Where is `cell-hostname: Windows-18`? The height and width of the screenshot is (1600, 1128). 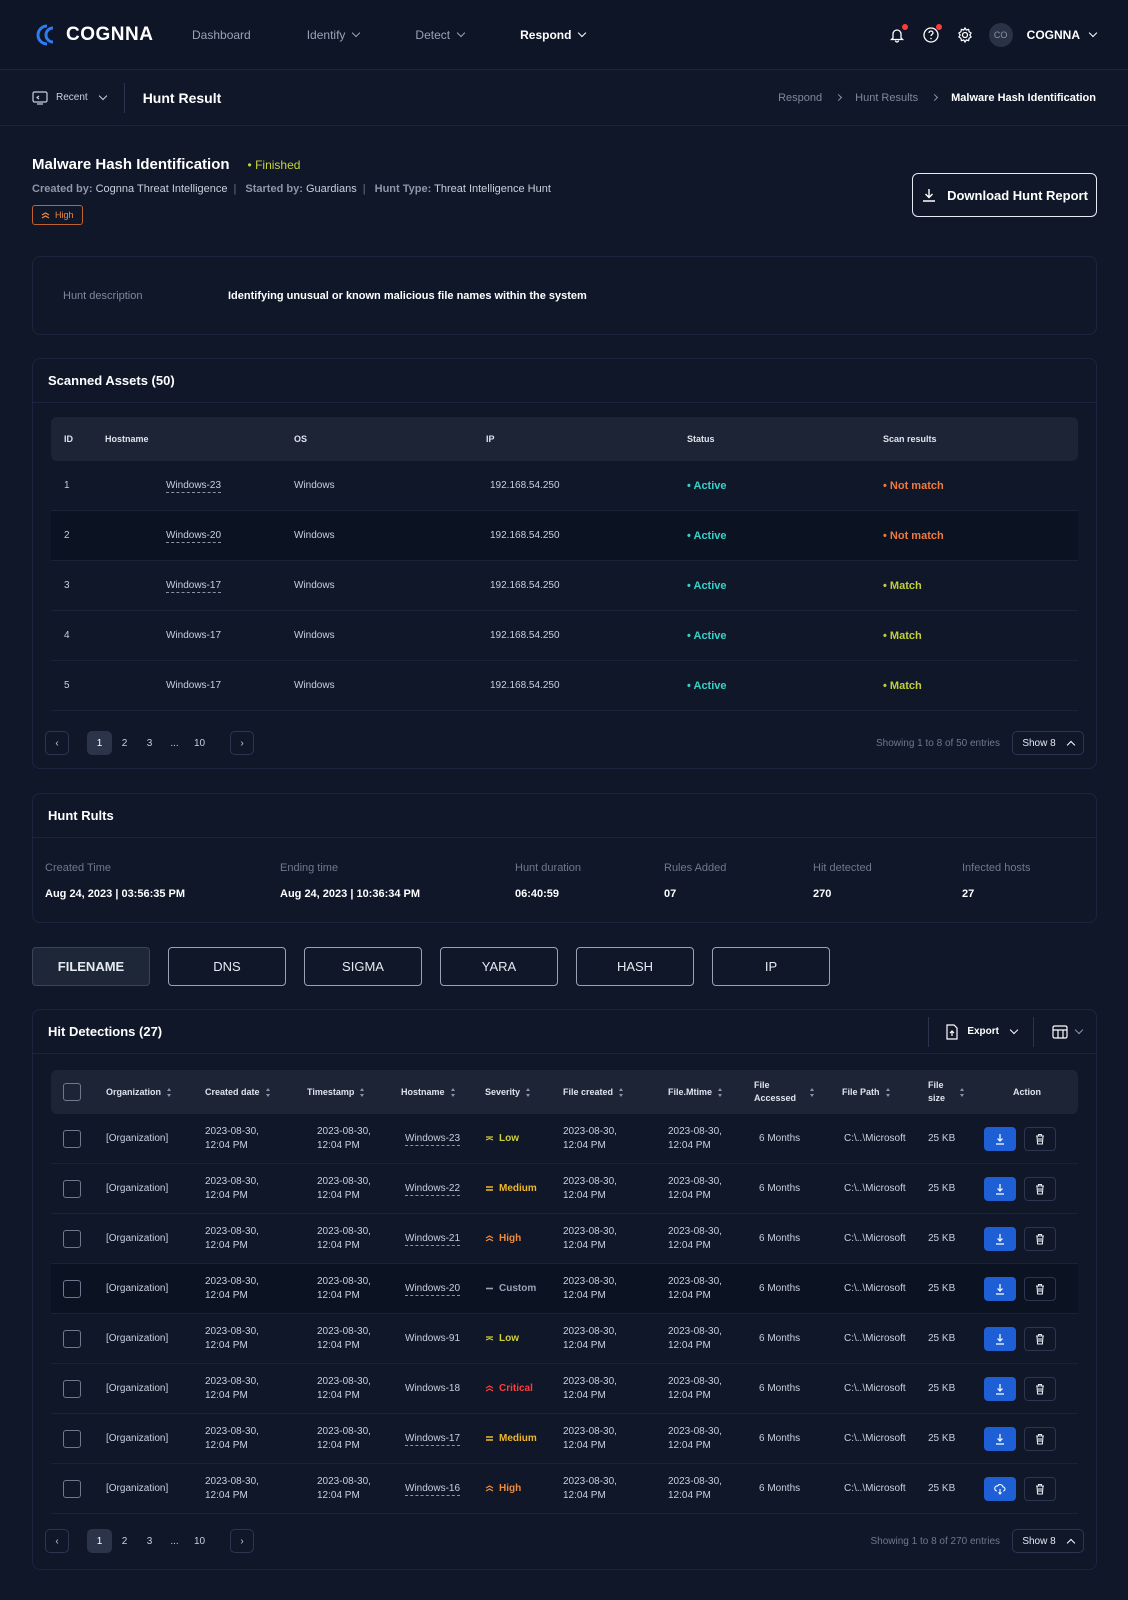 cell-hostname: Windows-18 is located at coordinates (443, 1388).